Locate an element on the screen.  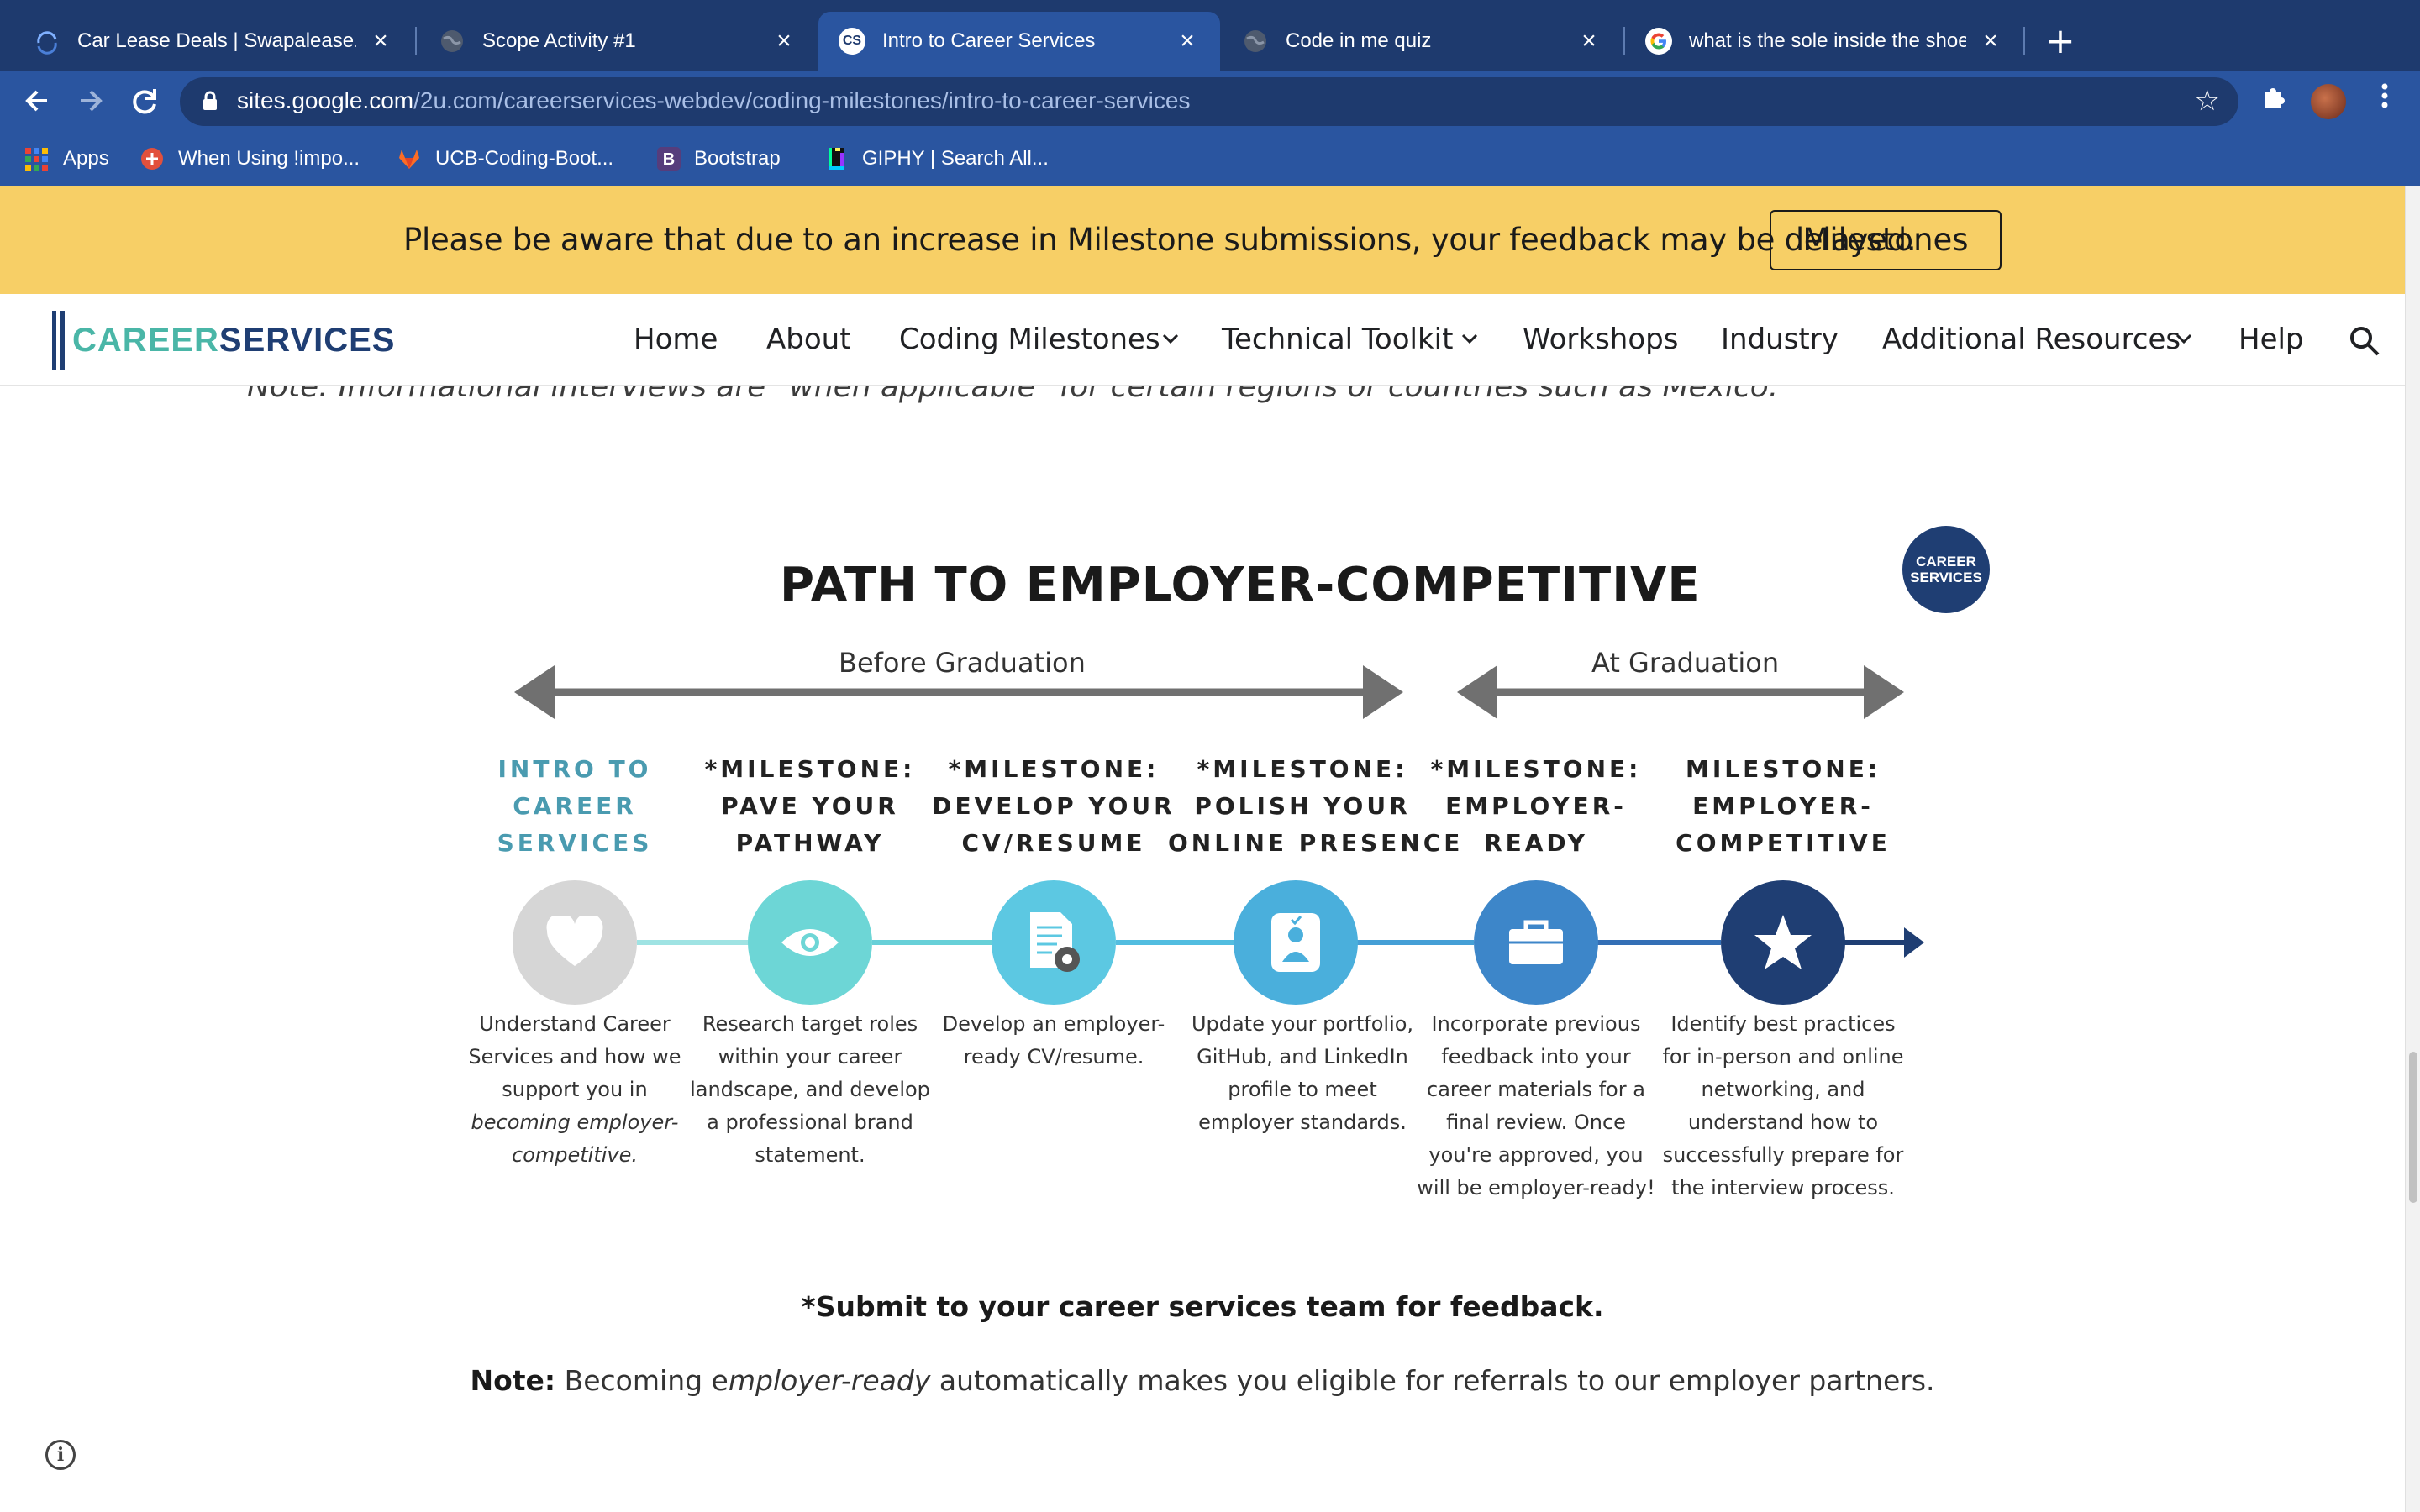
eye-icon is located at coordinates (810, 942).